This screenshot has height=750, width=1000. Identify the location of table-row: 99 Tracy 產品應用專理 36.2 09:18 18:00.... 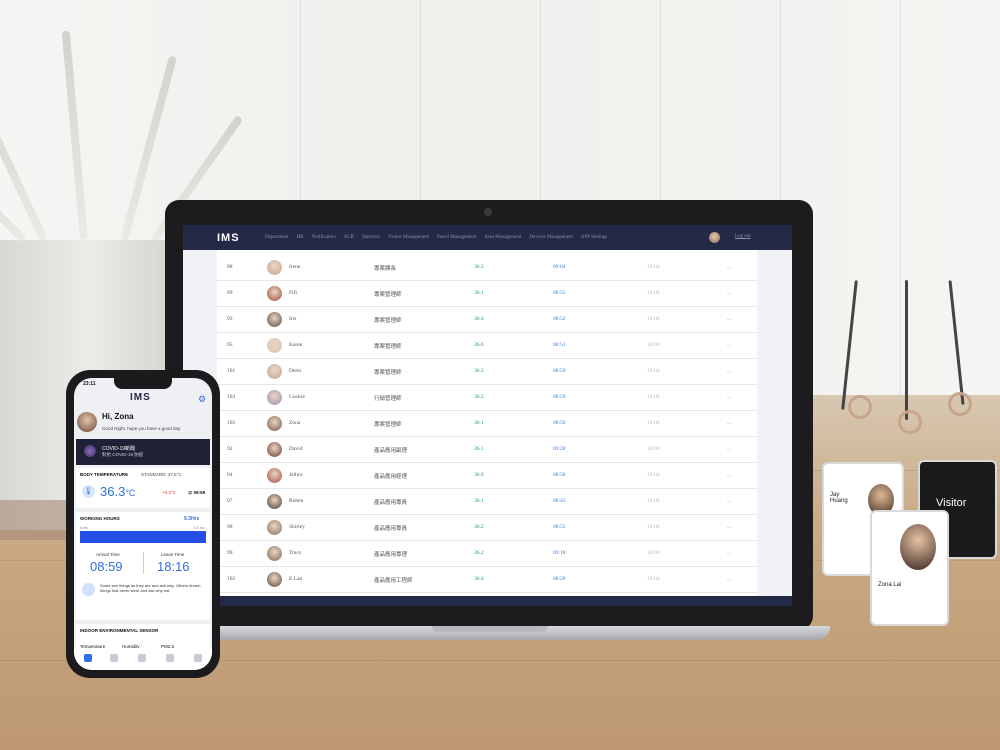
(487, 553).